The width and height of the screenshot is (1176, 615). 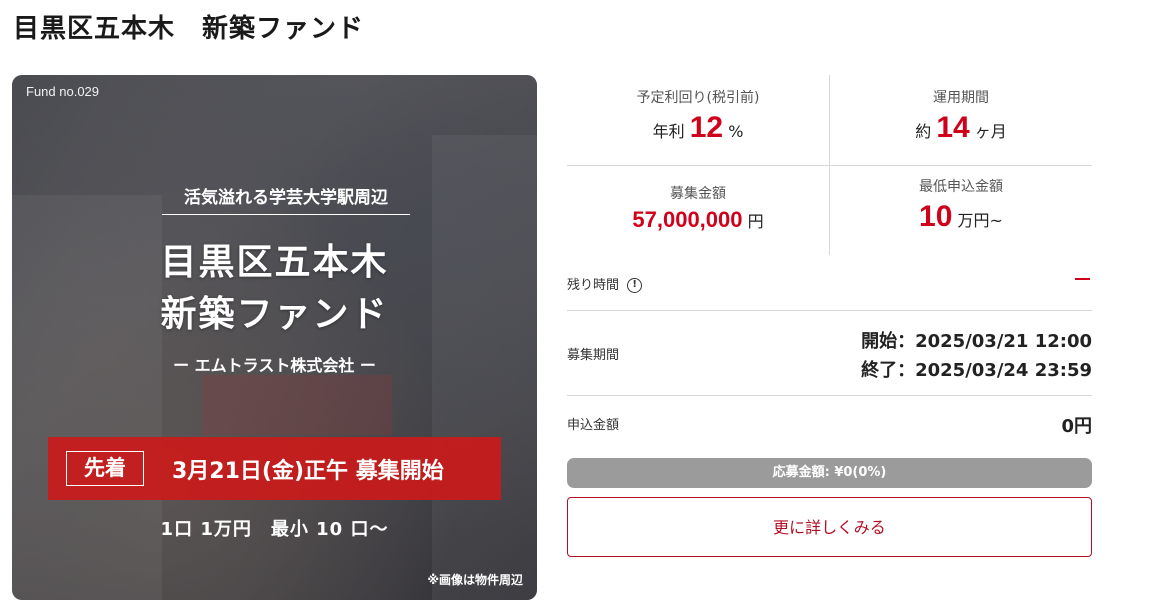 What do you see at coordinates (961, 205) in the screenshot?
I see `stat-minimum: 最低申込金額 10 万円~` at bounding box center [961, 205].